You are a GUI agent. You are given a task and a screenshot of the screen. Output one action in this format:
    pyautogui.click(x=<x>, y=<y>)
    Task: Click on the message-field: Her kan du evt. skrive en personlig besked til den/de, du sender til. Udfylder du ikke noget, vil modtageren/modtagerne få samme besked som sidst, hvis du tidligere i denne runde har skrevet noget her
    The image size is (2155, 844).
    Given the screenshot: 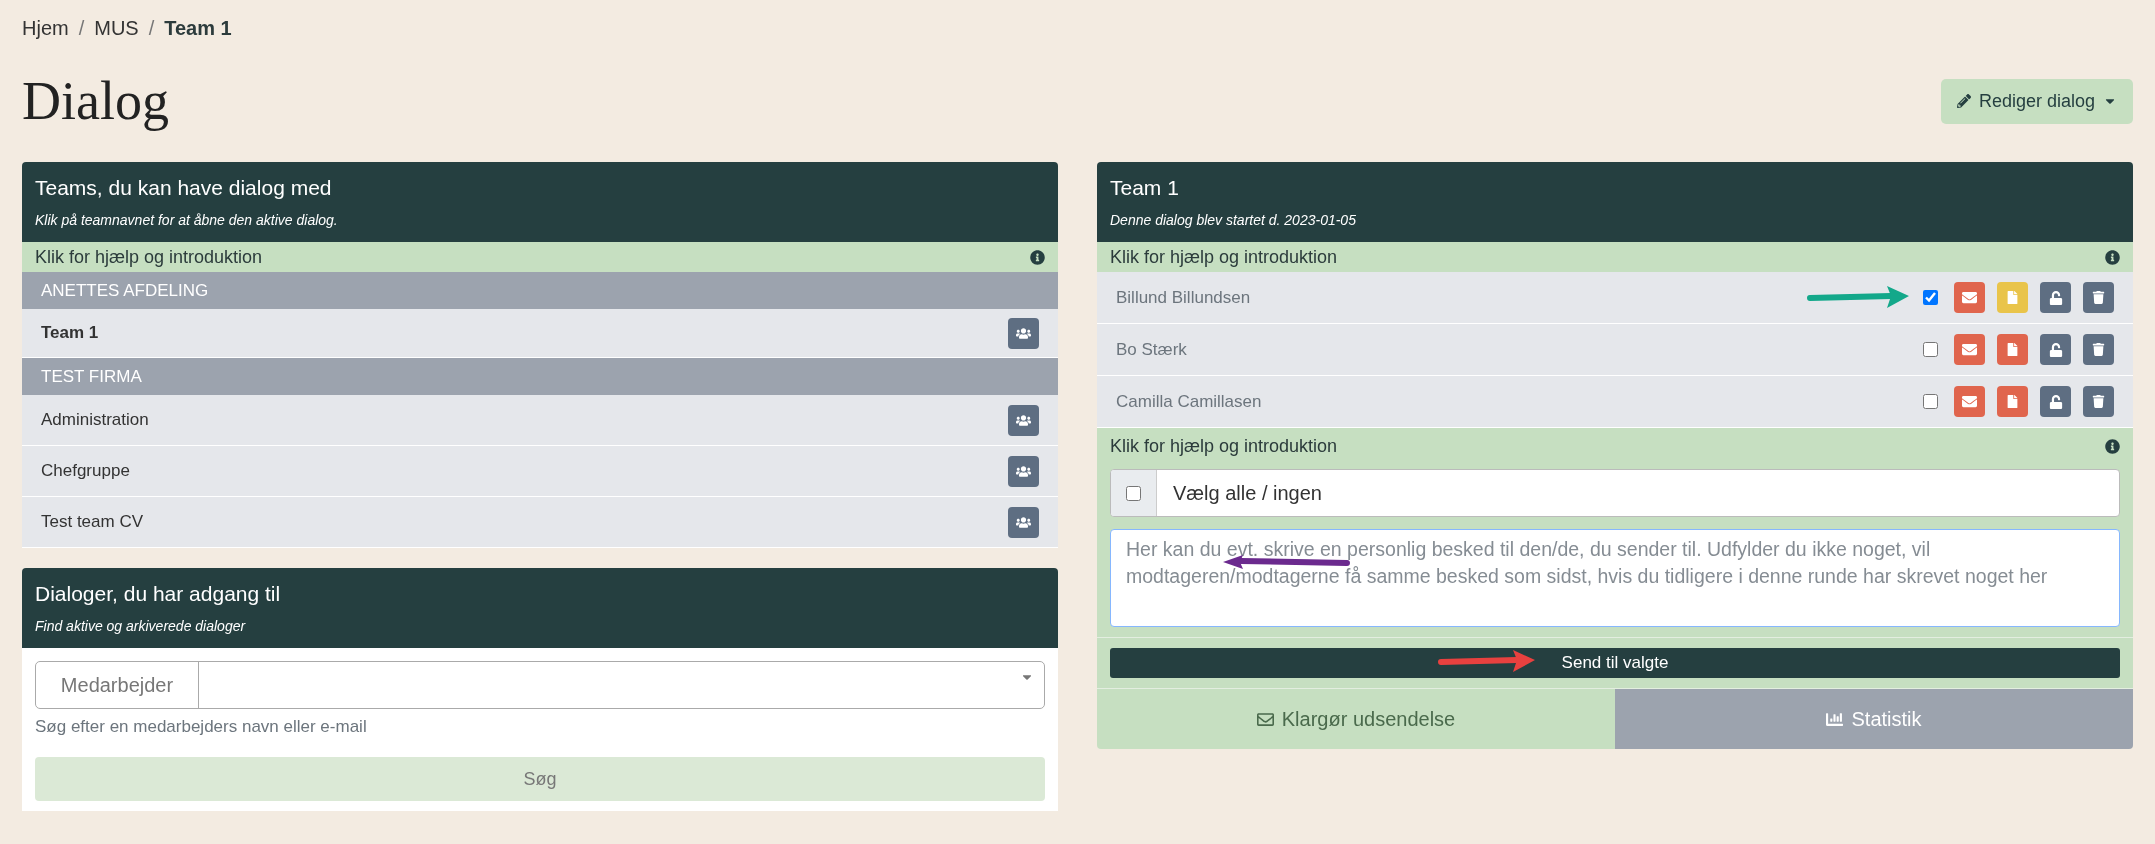 What is the action you would take?
    pyautogui.click(x=1615, y=578)
    